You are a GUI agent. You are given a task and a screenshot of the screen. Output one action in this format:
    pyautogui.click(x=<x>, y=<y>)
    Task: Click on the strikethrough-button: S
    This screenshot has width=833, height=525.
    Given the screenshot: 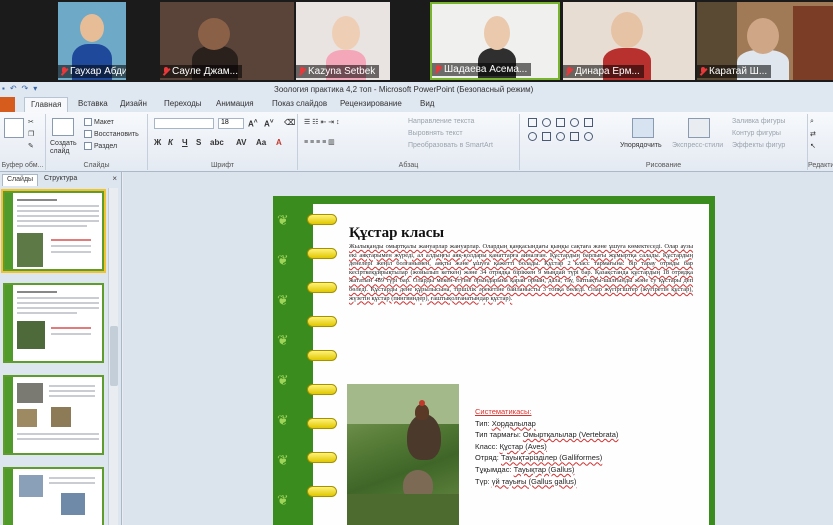 What is the action you would take?
    pyautogui.click(x=198, y=142)
    